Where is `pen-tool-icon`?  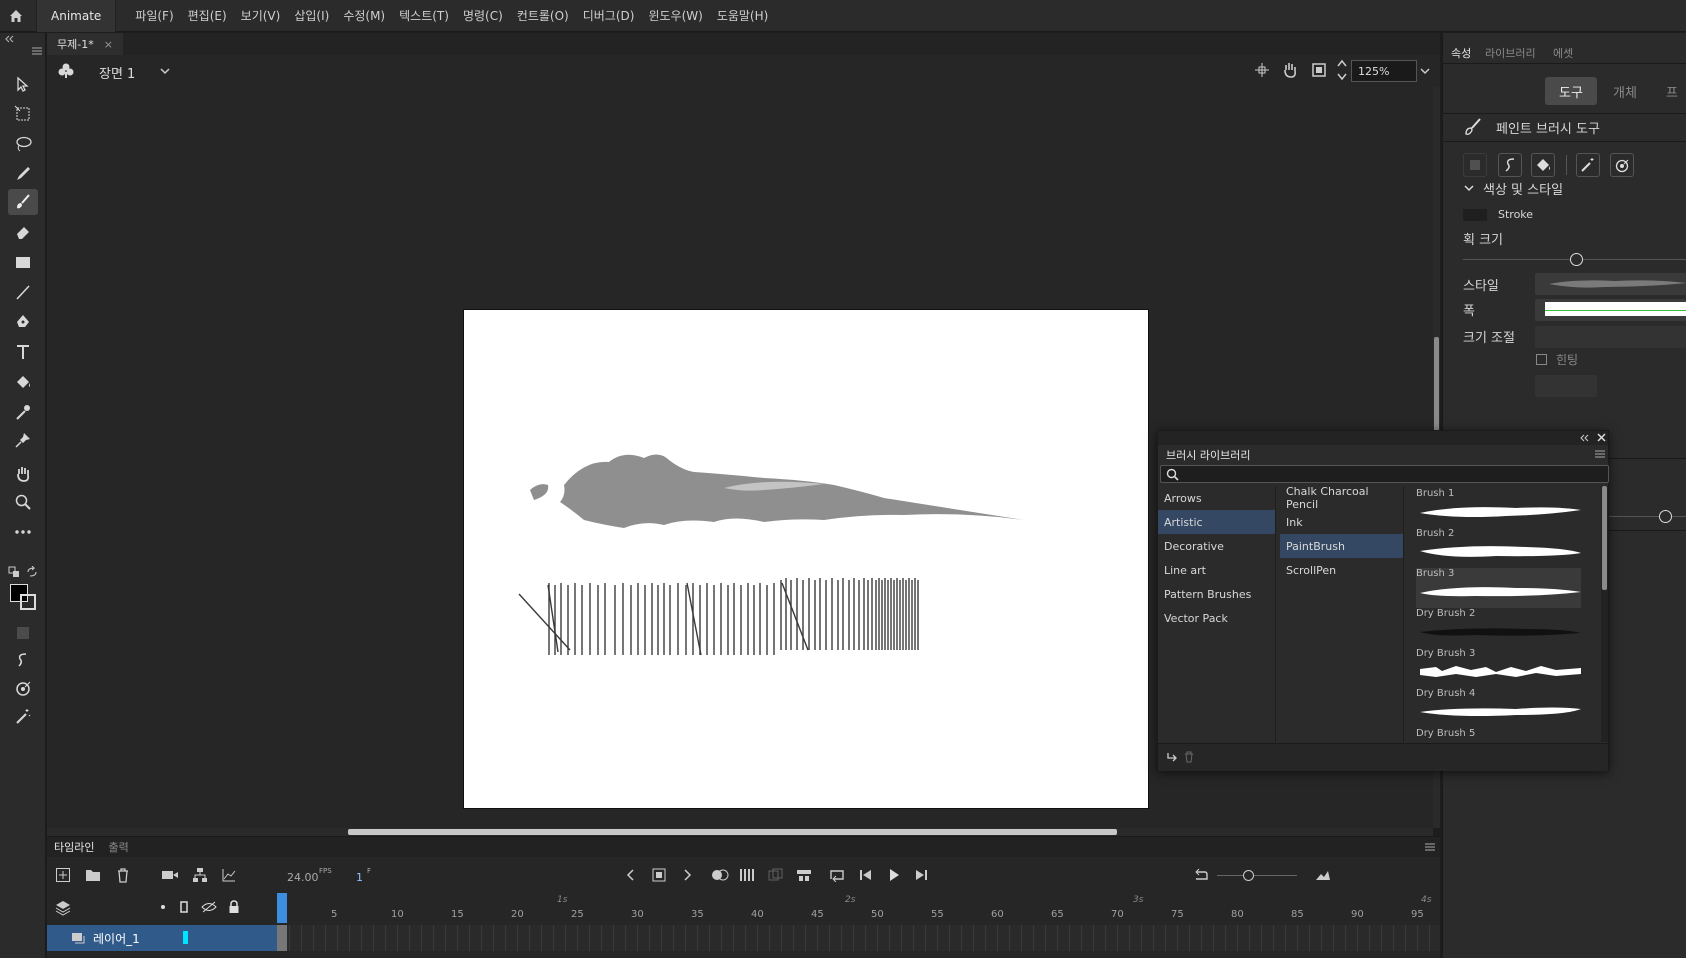 pen-tool-icon is located at coordinates (23, 322).